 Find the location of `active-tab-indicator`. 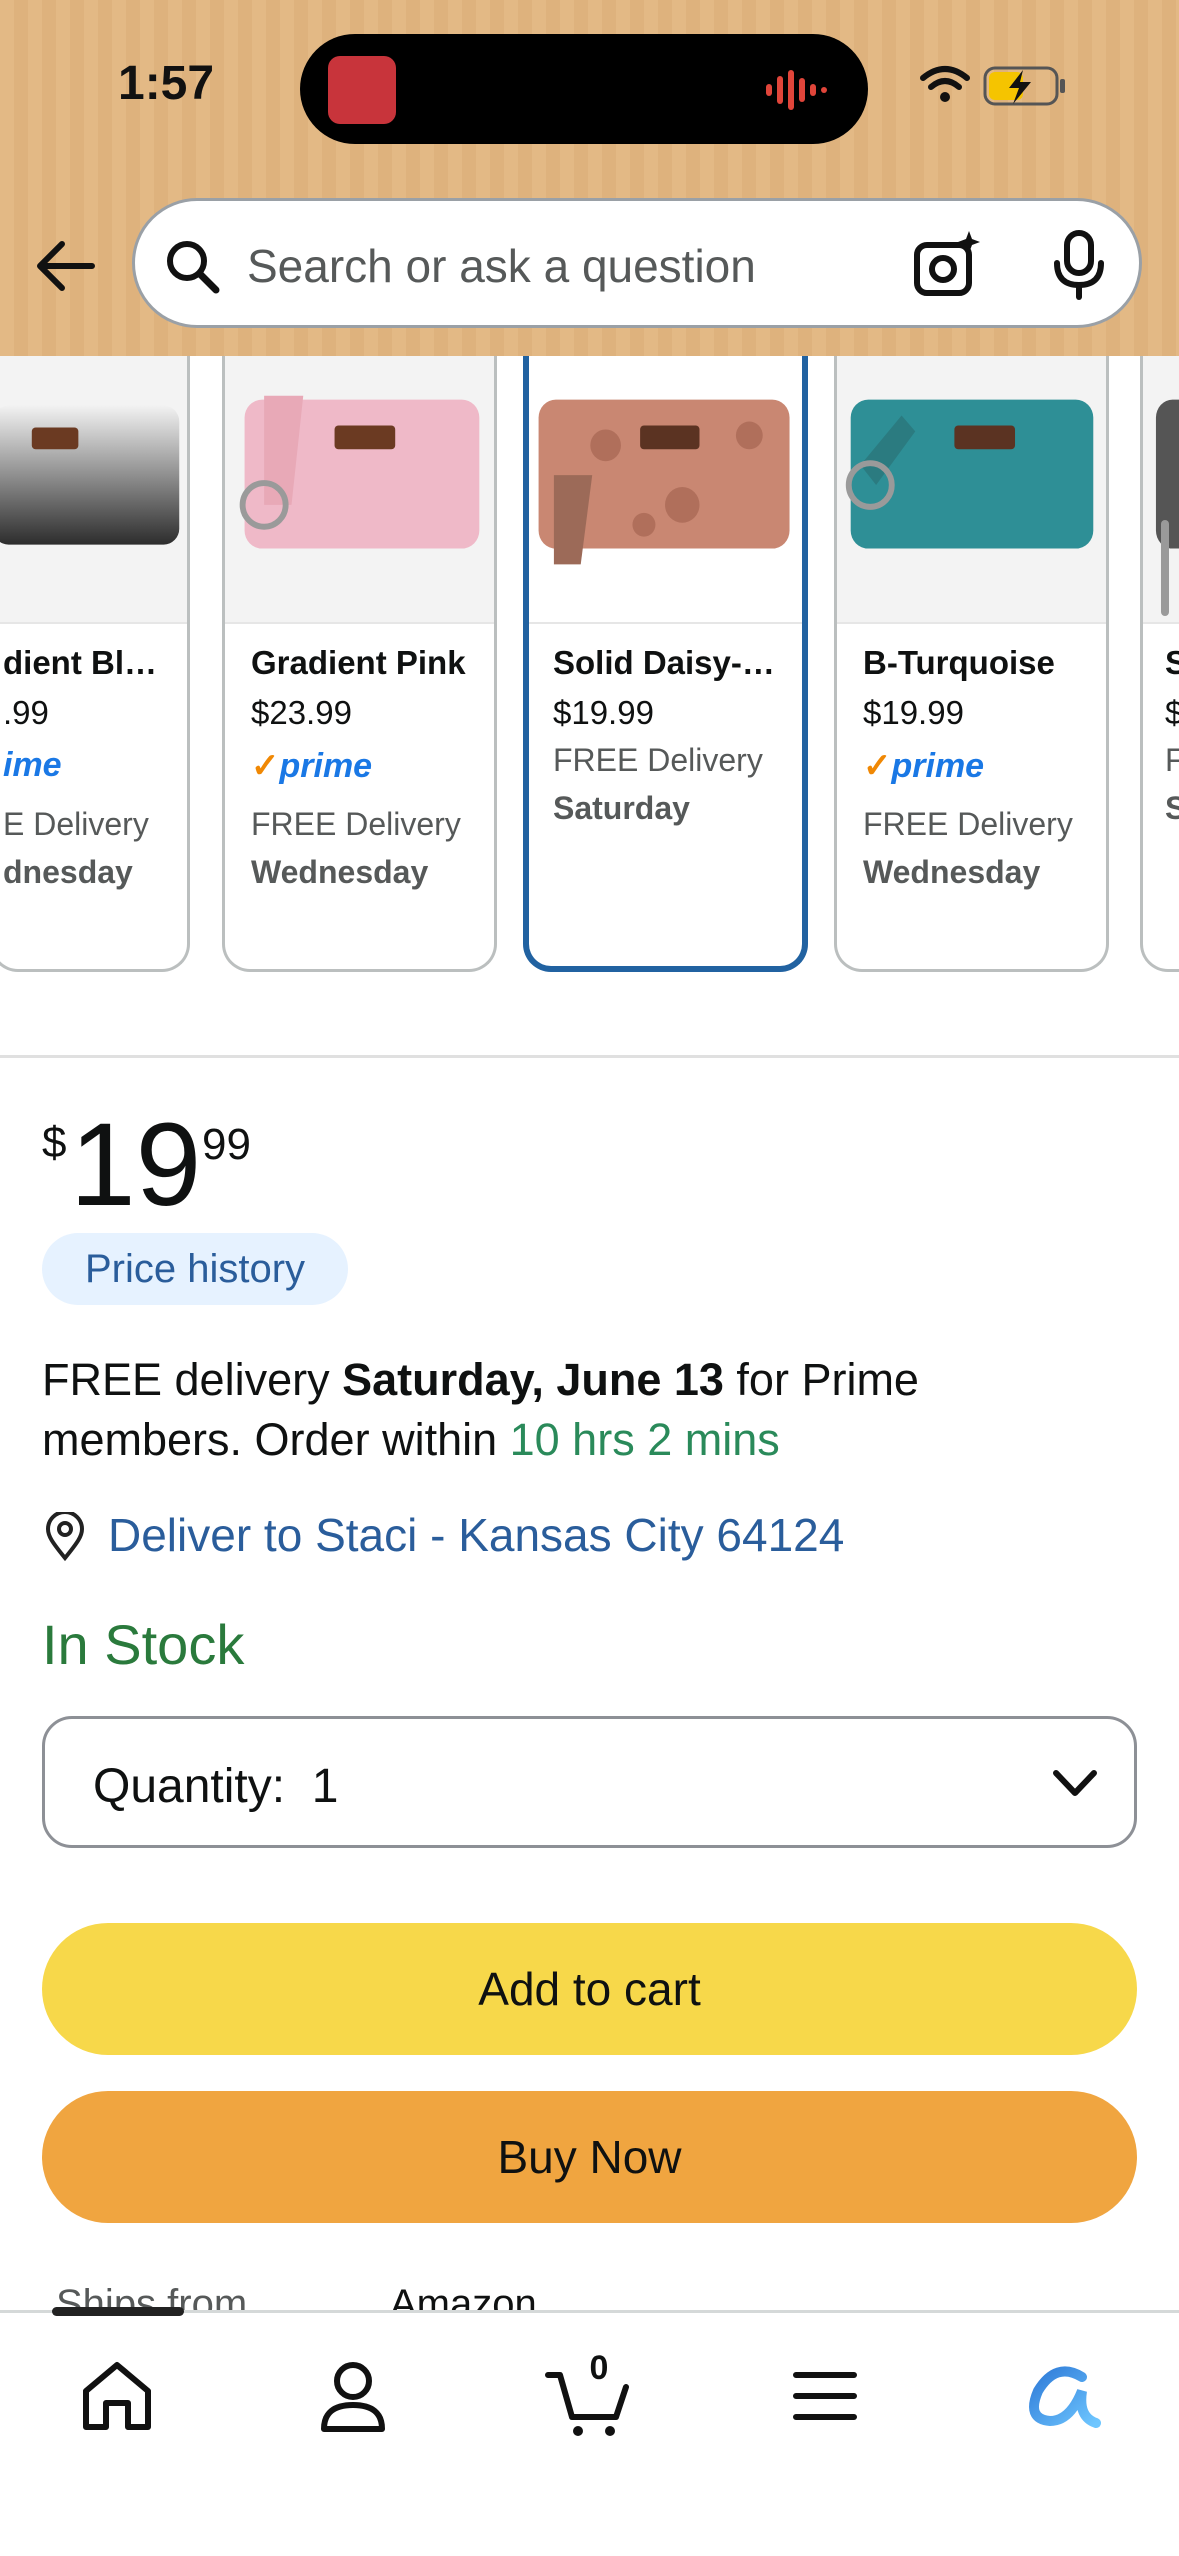

active-tab-indicator is located at coordinates (118, 2311).